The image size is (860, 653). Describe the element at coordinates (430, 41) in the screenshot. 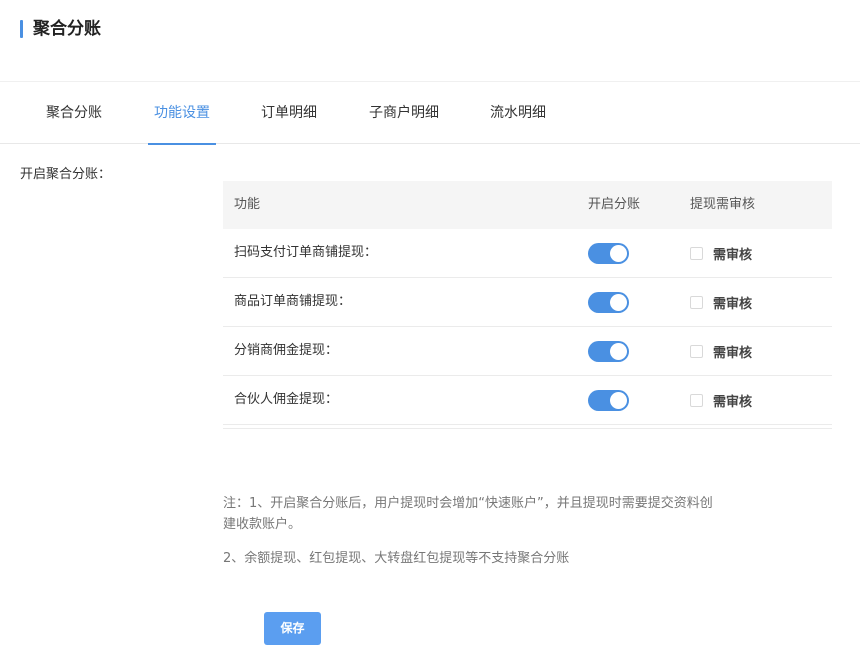

I see `page-header: 聚合分账` at that location.